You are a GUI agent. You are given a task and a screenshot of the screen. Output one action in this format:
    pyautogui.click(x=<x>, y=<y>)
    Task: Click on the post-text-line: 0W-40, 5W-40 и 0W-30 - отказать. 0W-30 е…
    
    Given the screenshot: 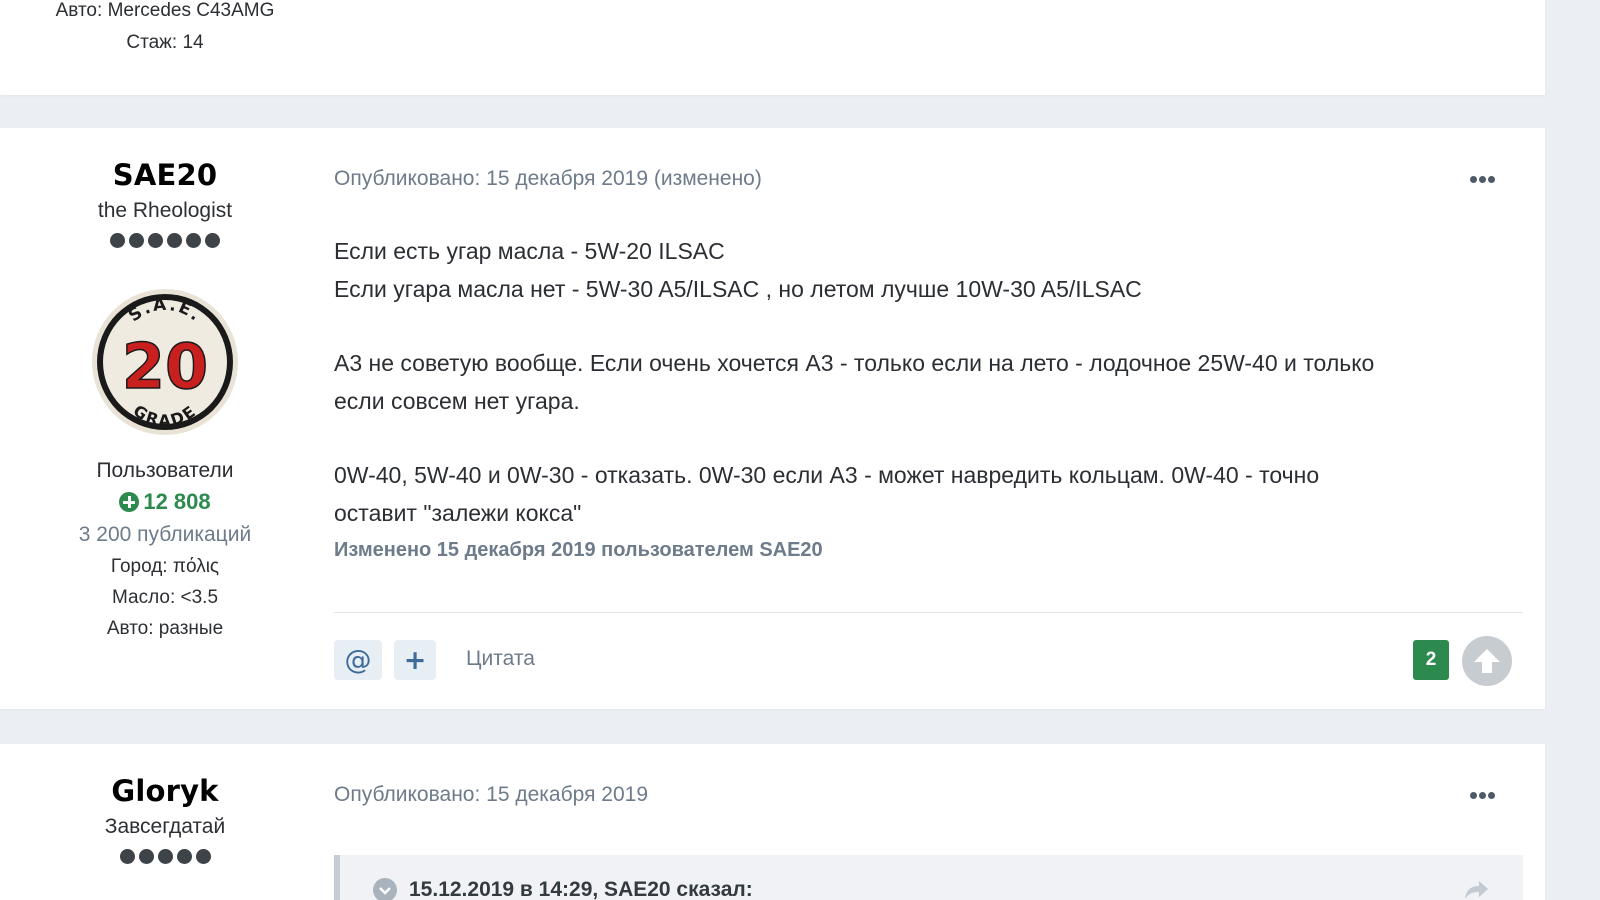 What is the action you would take?
    pyautogui.click(x=827, y=475)
    